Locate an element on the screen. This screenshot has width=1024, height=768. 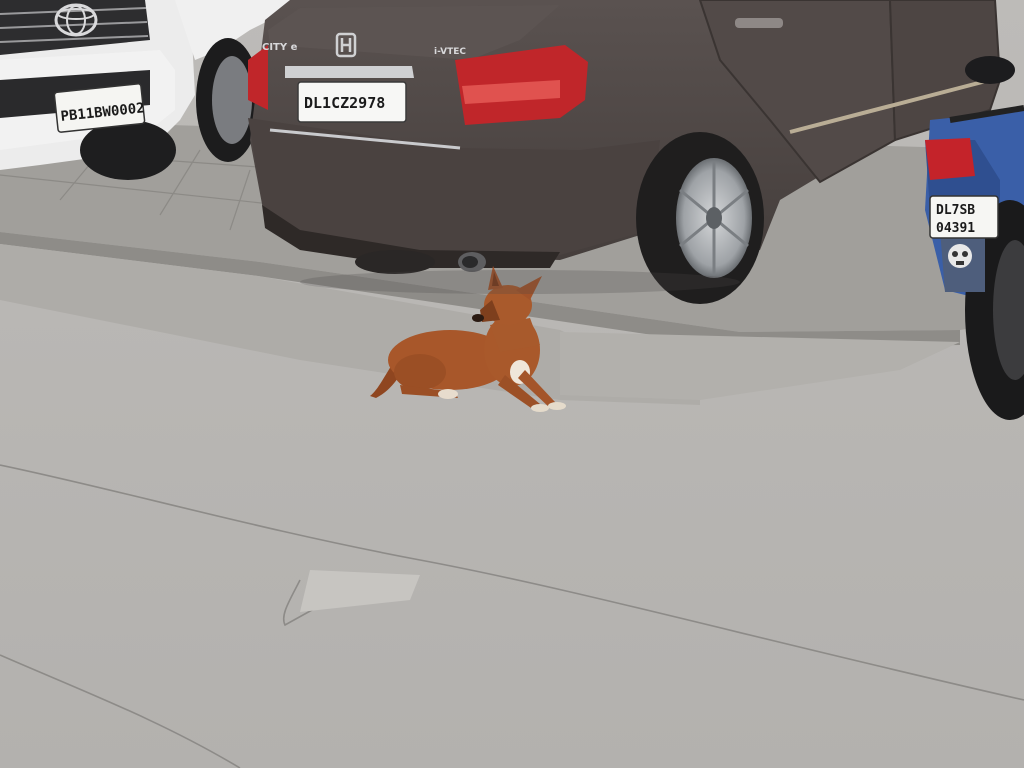
scooter-license-plate: DL7SB 04391 is located at coordinates (964, 217).